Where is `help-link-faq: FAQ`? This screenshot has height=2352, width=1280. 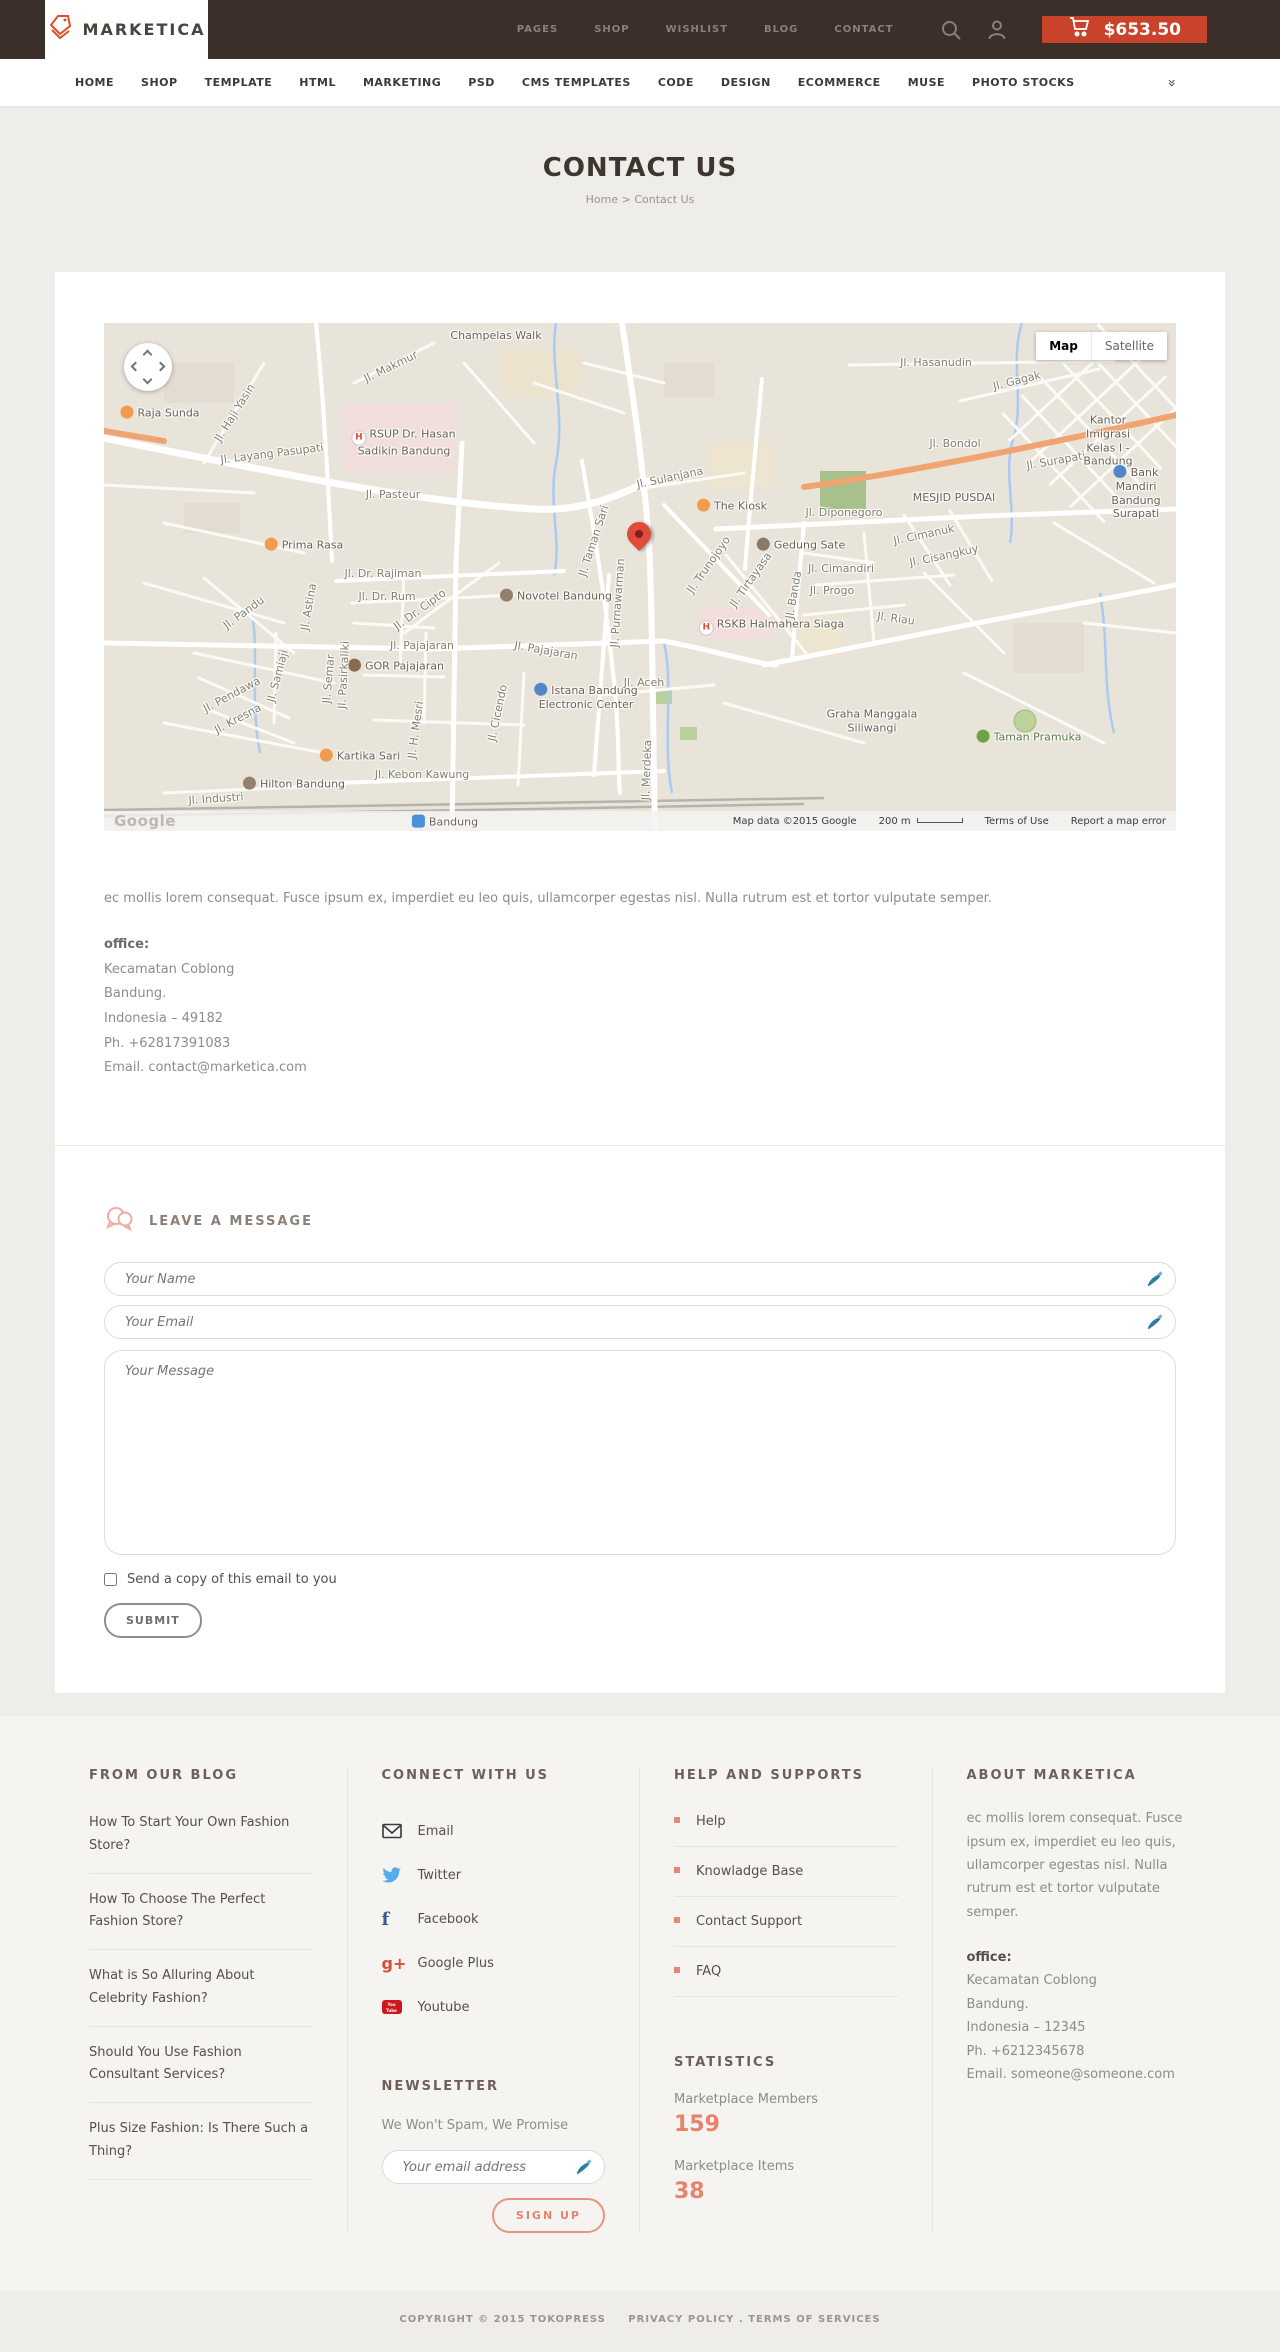 help-link-faq: FAQ is located at coordinates (786, 1972).